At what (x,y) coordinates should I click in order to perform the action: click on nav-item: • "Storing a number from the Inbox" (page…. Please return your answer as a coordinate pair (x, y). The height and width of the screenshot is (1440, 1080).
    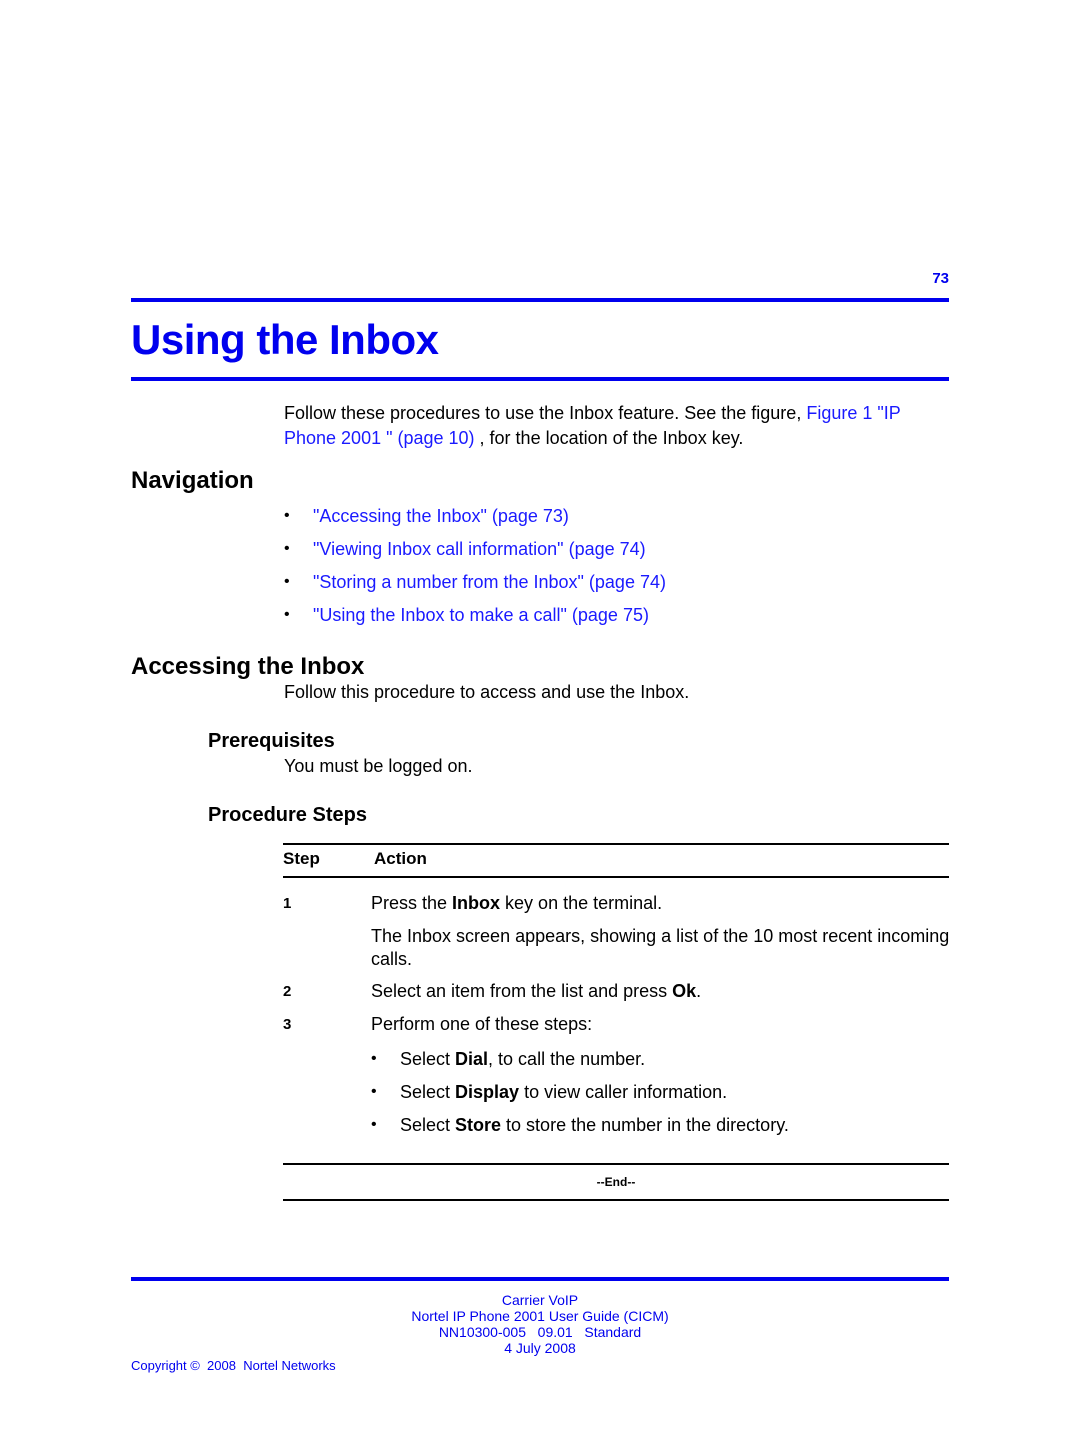
    Looking at the image, I should click on (475, 585).